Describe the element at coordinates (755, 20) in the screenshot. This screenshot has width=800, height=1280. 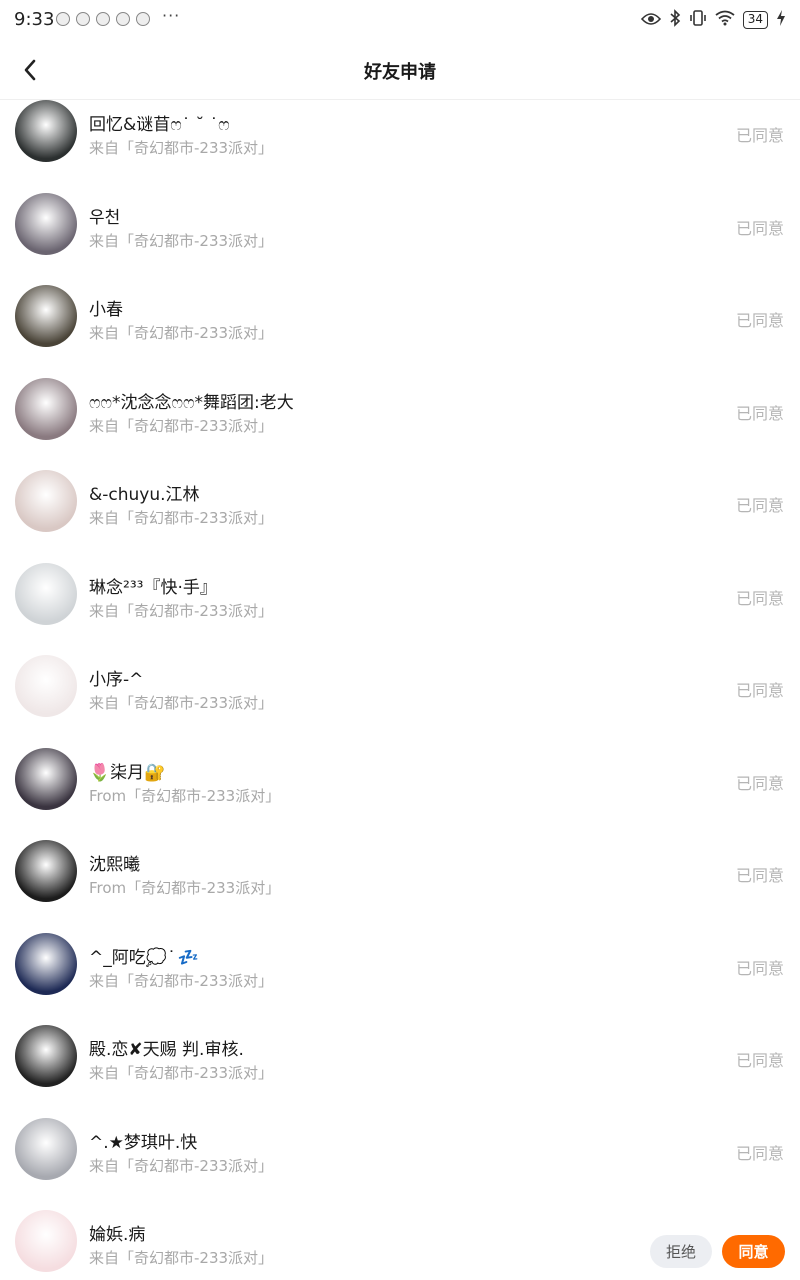
I see `battery-indicator: 34` at that location.